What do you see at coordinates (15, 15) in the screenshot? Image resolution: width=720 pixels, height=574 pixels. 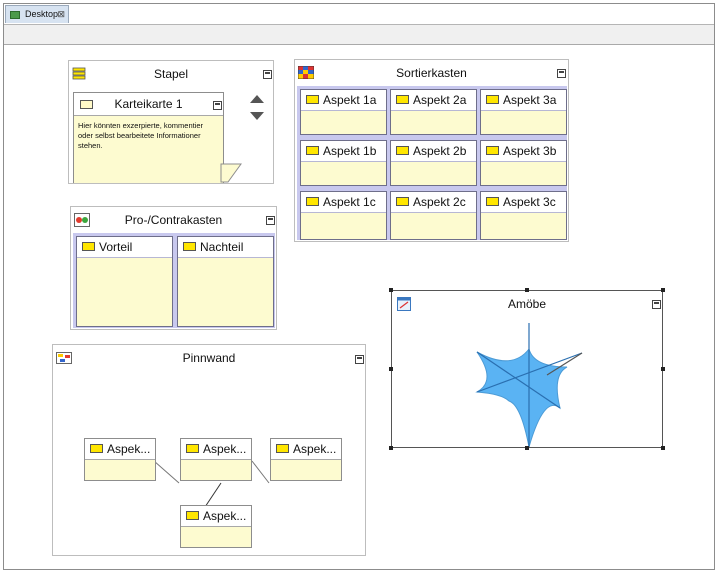 I see `desktop-icon` at bounding box center [15, 15].